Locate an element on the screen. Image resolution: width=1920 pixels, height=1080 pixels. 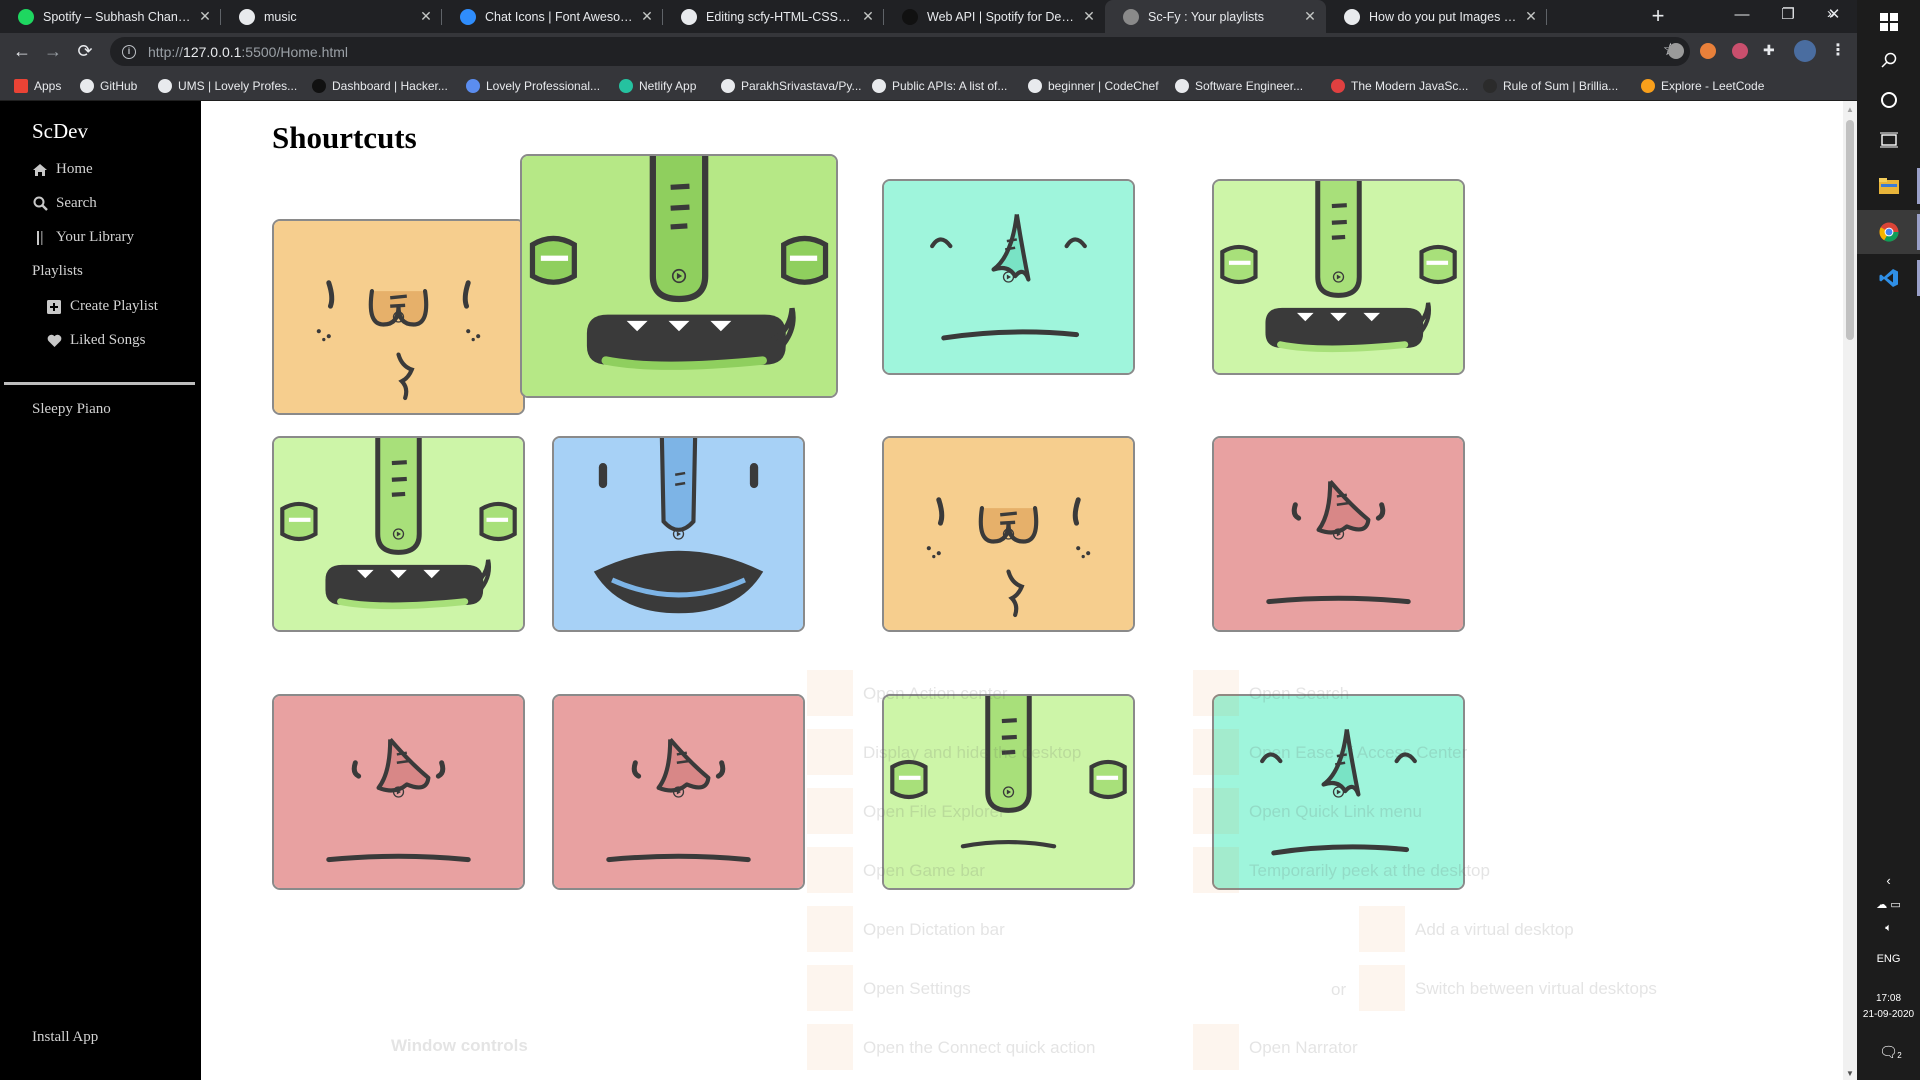
page-scrollbar: ▲ ▼ is located at coordinates (1850, 590).